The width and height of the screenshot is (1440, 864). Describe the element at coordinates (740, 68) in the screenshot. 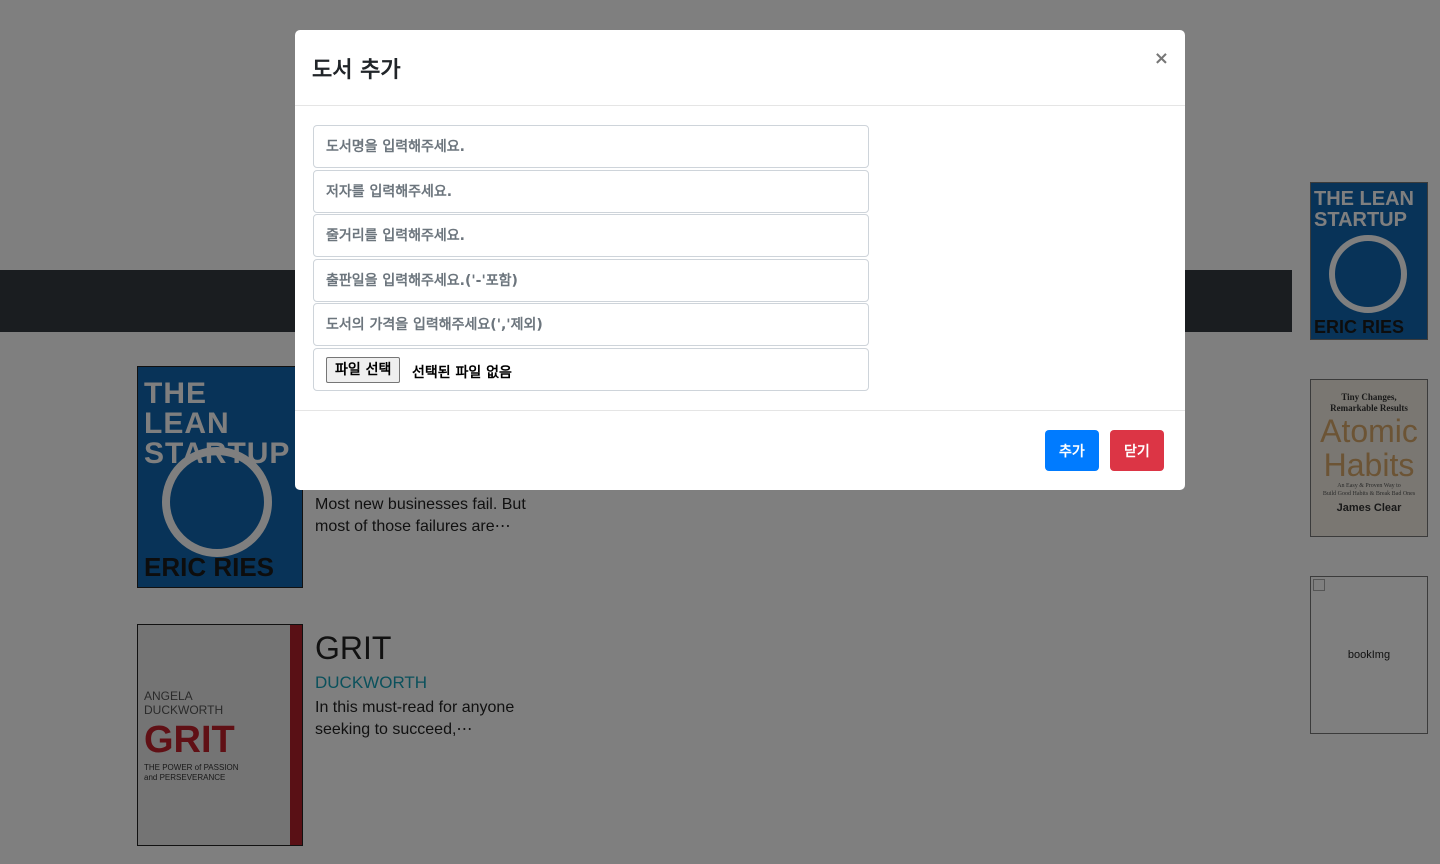

I see `modal-header: 도서 추가 ×` at that location.